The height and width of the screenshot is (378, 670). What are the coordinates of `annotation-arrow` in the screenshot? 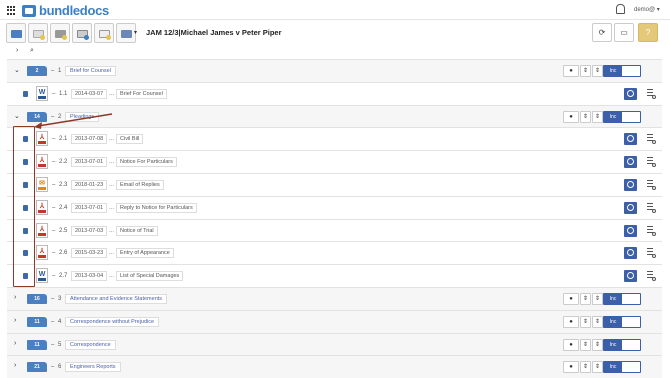 It's located at (73, 121).